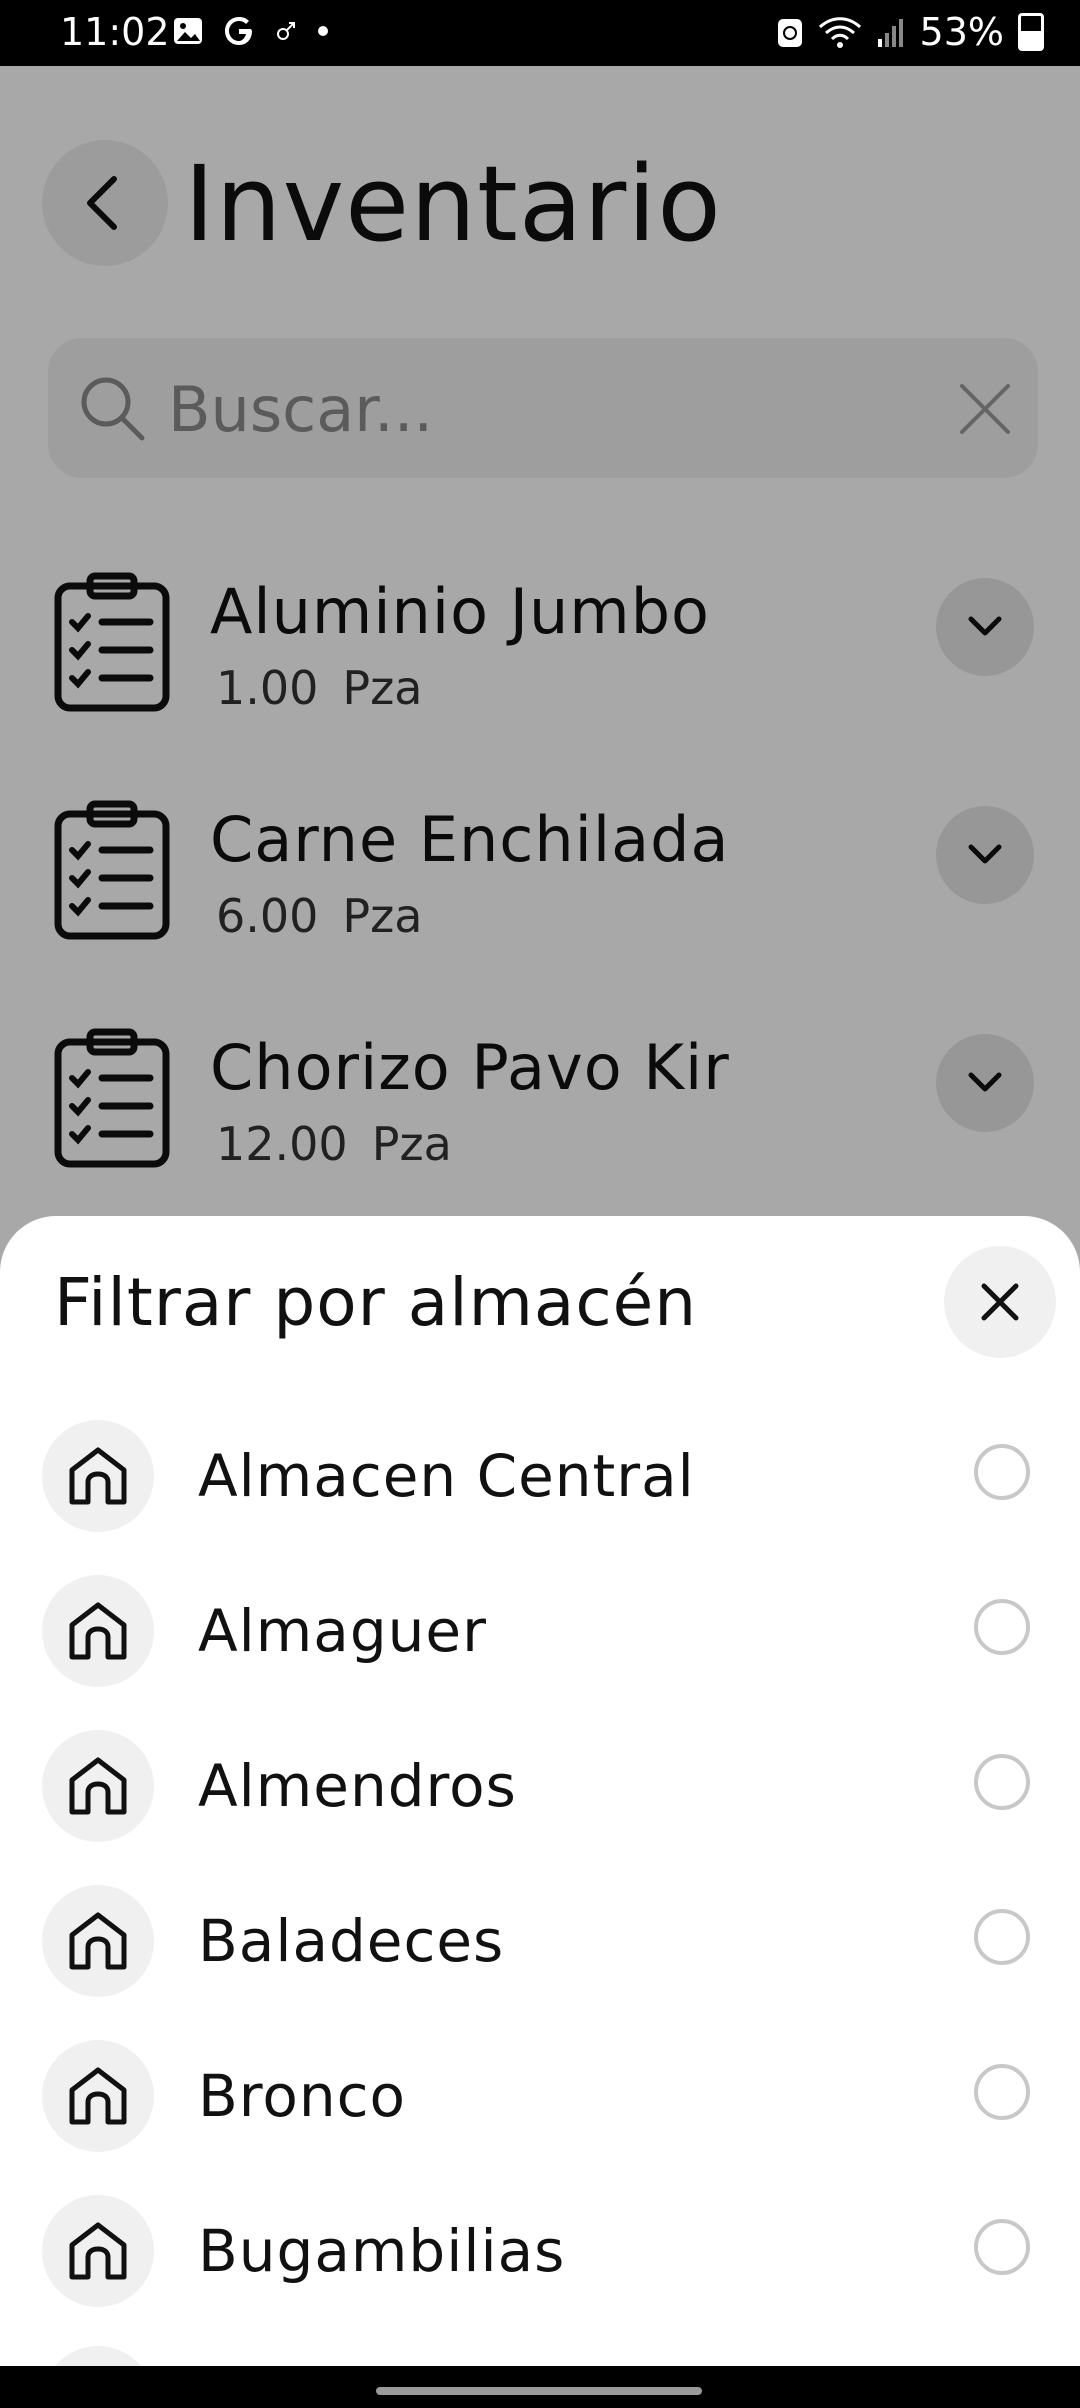 The width and height of the screenshot is (1080, 2408). I want to click on status-bar: 11:02 53%, so click(540, 33).